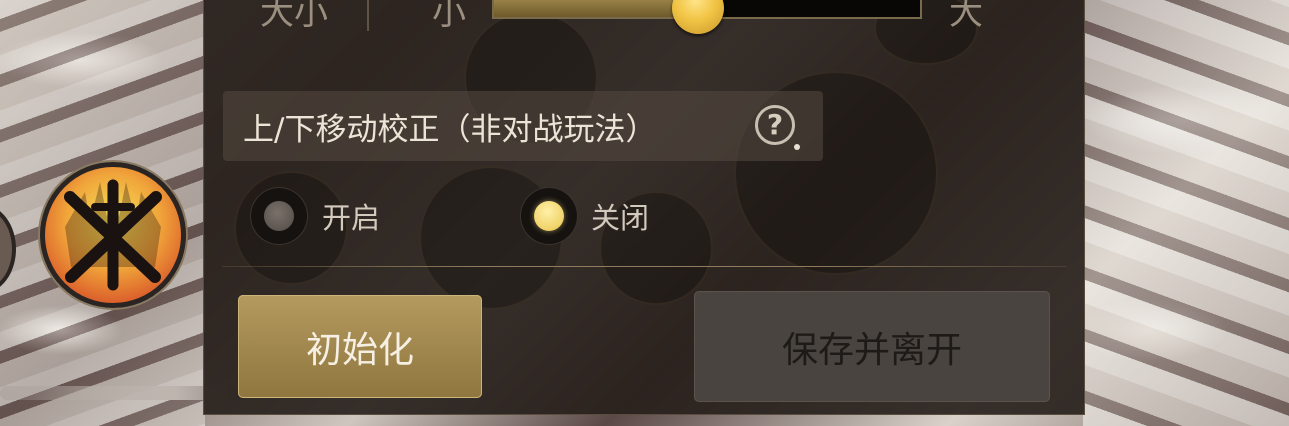  Describe the element at coordinates (698, 17) in the screenshot. I see `size-slider-handle` at that location.